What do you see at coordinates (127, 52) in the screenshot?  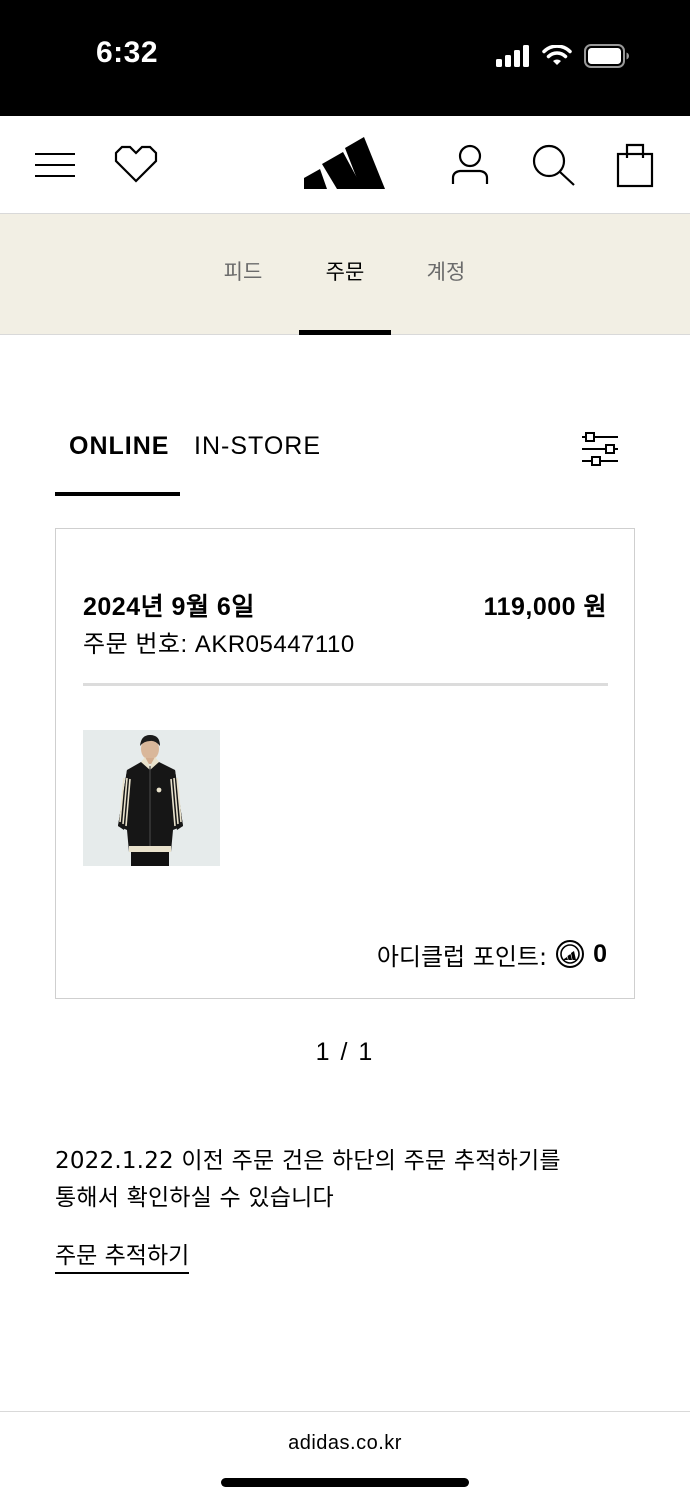 I see `status-time: 6:32` at bounding box center [127, 52].